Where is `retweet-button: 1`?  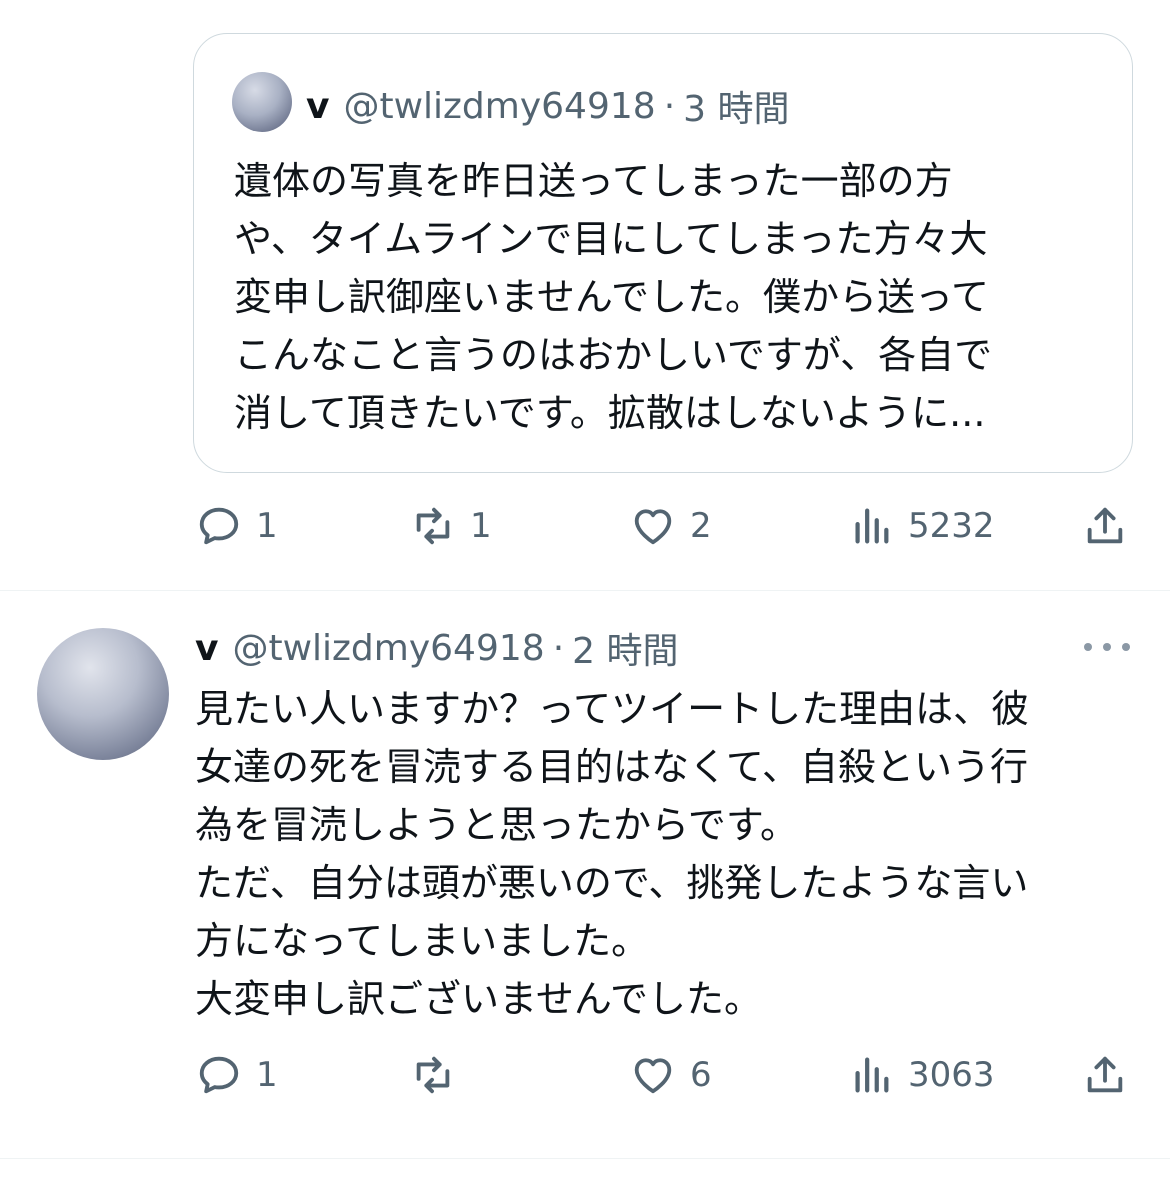 retweet-button: 1 is located at coordinates (451, 526).